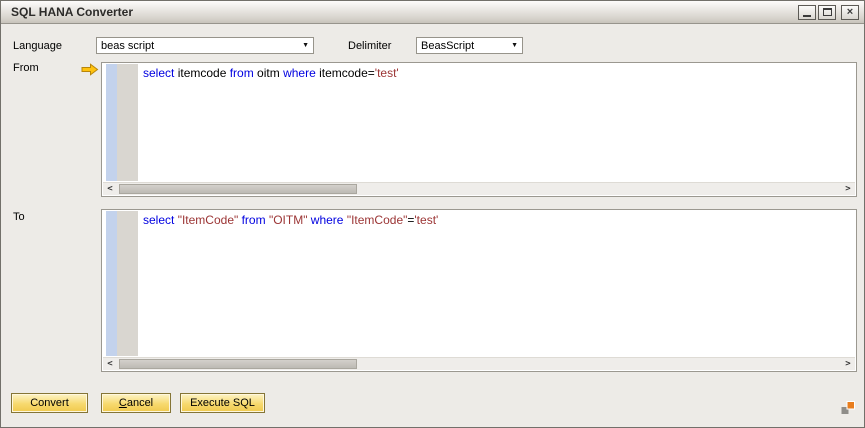  I want to click on maximize-icon, so click(827, 12).